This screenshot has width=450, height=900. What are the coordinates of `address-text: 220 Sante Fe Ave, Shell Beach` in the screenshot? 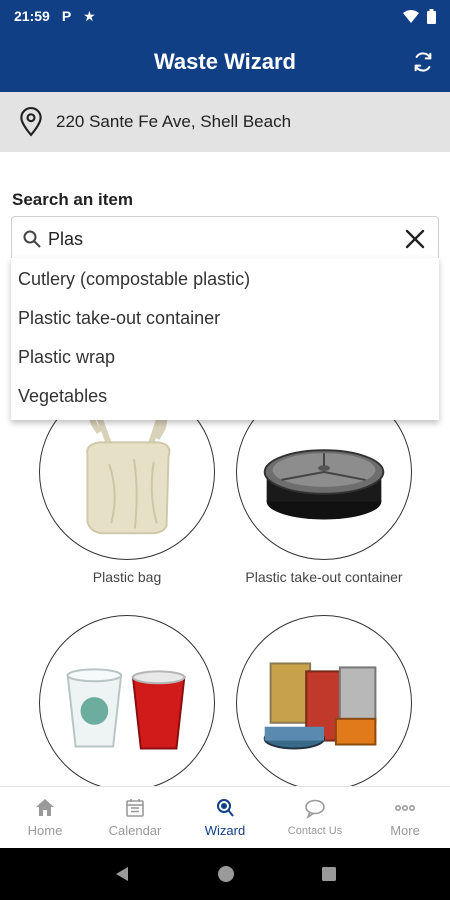 It's located at (174, 121).